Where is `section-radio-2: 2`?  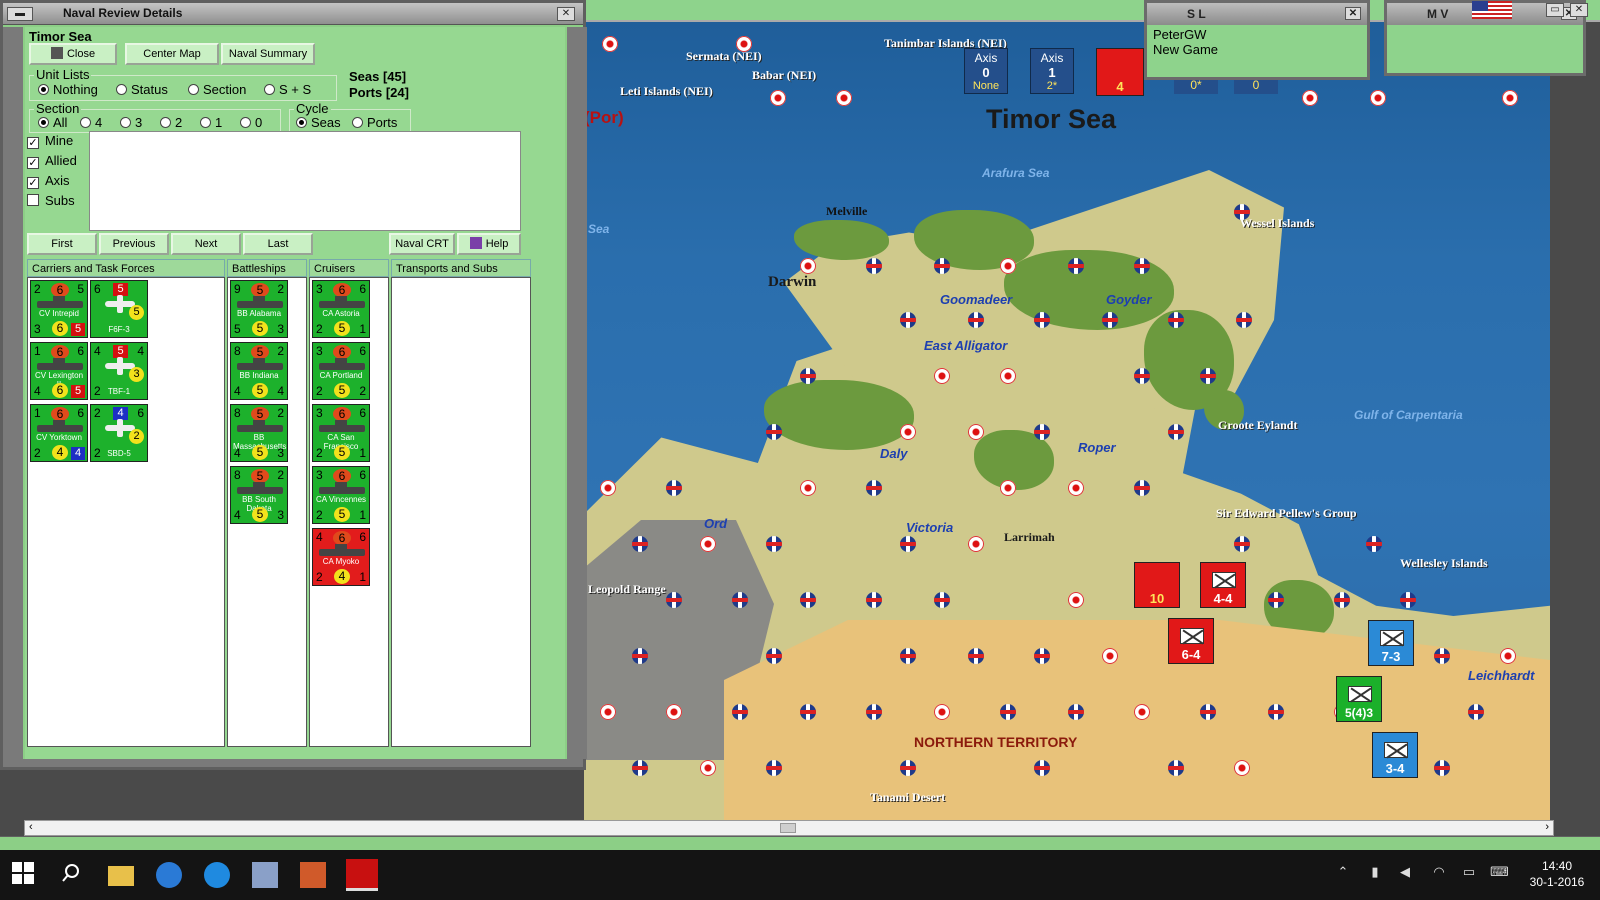
section-radio-2: 2 is located at coordinates (171, 122).